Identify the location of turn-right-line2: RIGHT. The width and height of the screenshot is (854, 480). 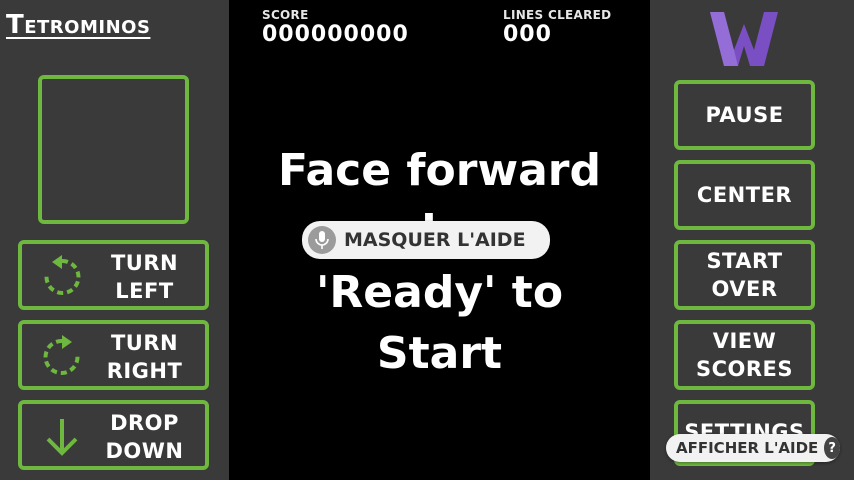
(144, 371).